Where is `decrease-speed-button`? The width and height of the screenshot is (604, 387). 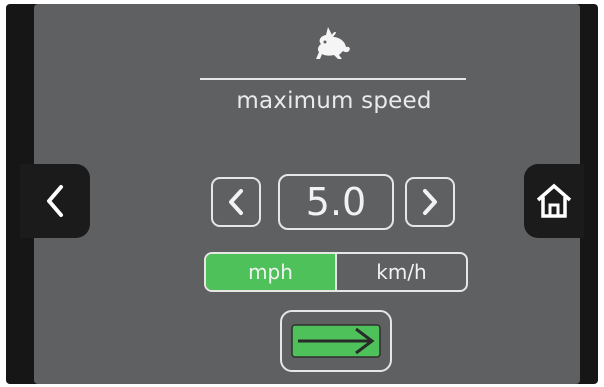
decrease-speed-button is located at coordinates (236, 202).